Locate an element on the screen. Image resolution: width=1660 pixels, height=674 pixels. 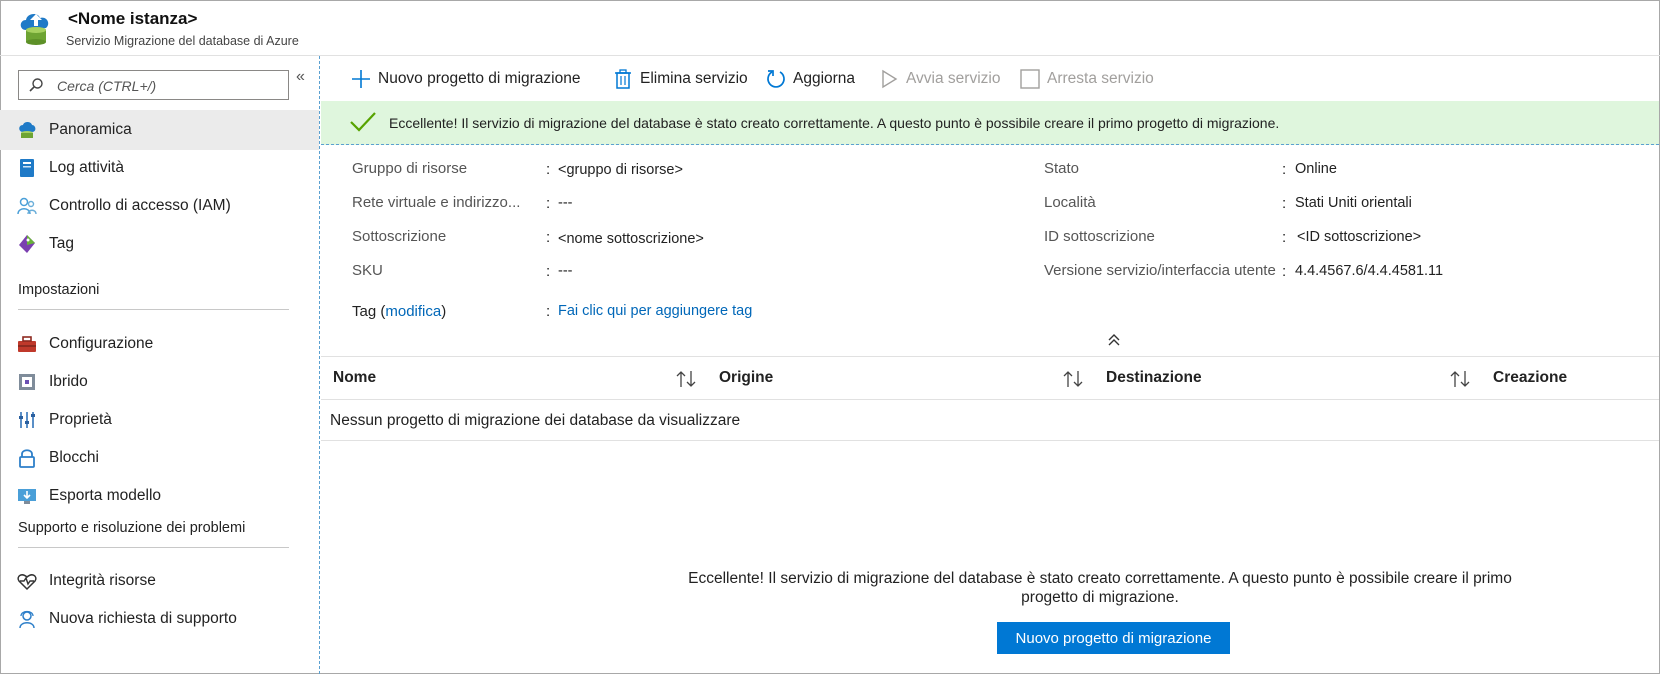
plus-icon is located at coordinates (361, 79).